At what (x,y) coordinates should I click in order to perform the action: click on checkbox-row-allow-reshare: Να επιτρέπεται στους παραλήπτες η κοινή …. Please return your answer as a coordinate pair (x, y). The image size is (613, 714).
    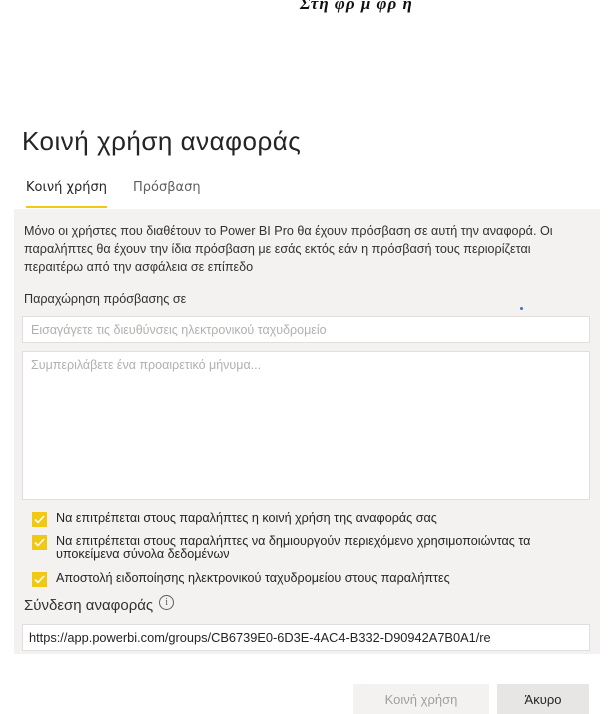
    Looking at the image, I should click on (304, 519).